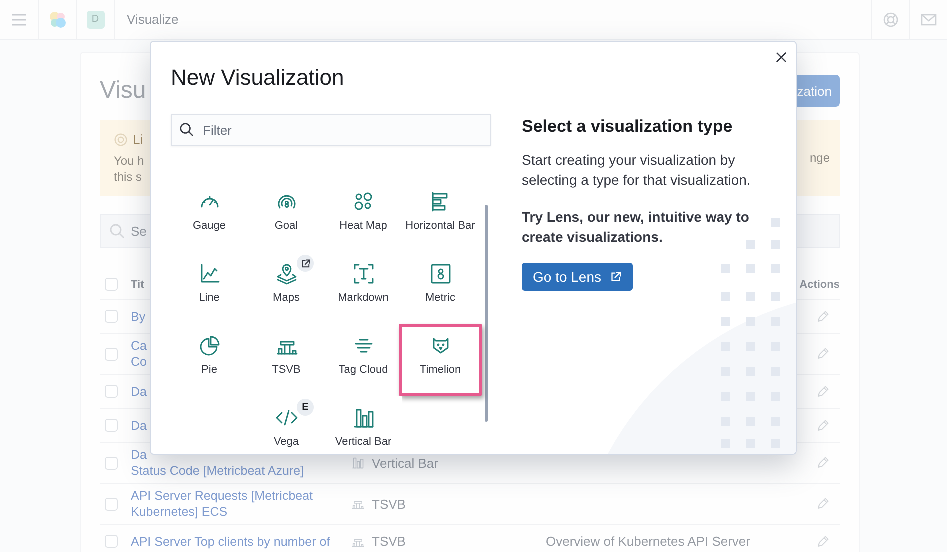  What do you see at coordinates (358, 463) in the screenshot?
I see `vertical-bar-icon` at bounding box center [358, 463].